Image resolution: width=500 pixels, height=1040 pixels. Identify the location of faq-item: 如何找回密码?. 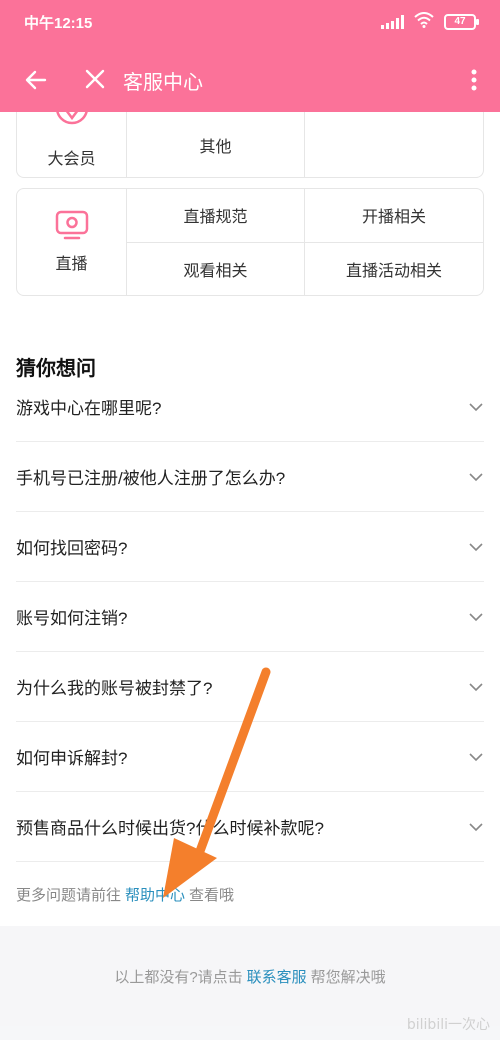
(250, 547).